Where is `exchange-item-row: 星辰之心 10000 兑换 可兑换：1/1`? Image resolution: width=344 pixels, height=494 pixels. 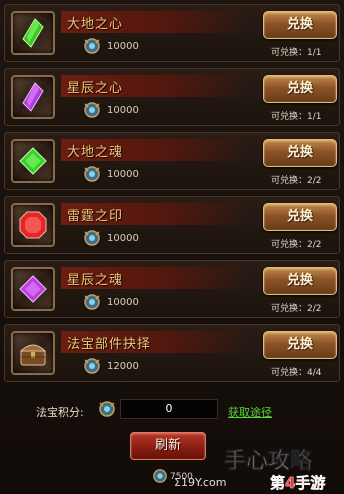 exchange-item-row: 星辰之心 10000 兑换 可兑换：1/1 is located at coordinates (172, 97).